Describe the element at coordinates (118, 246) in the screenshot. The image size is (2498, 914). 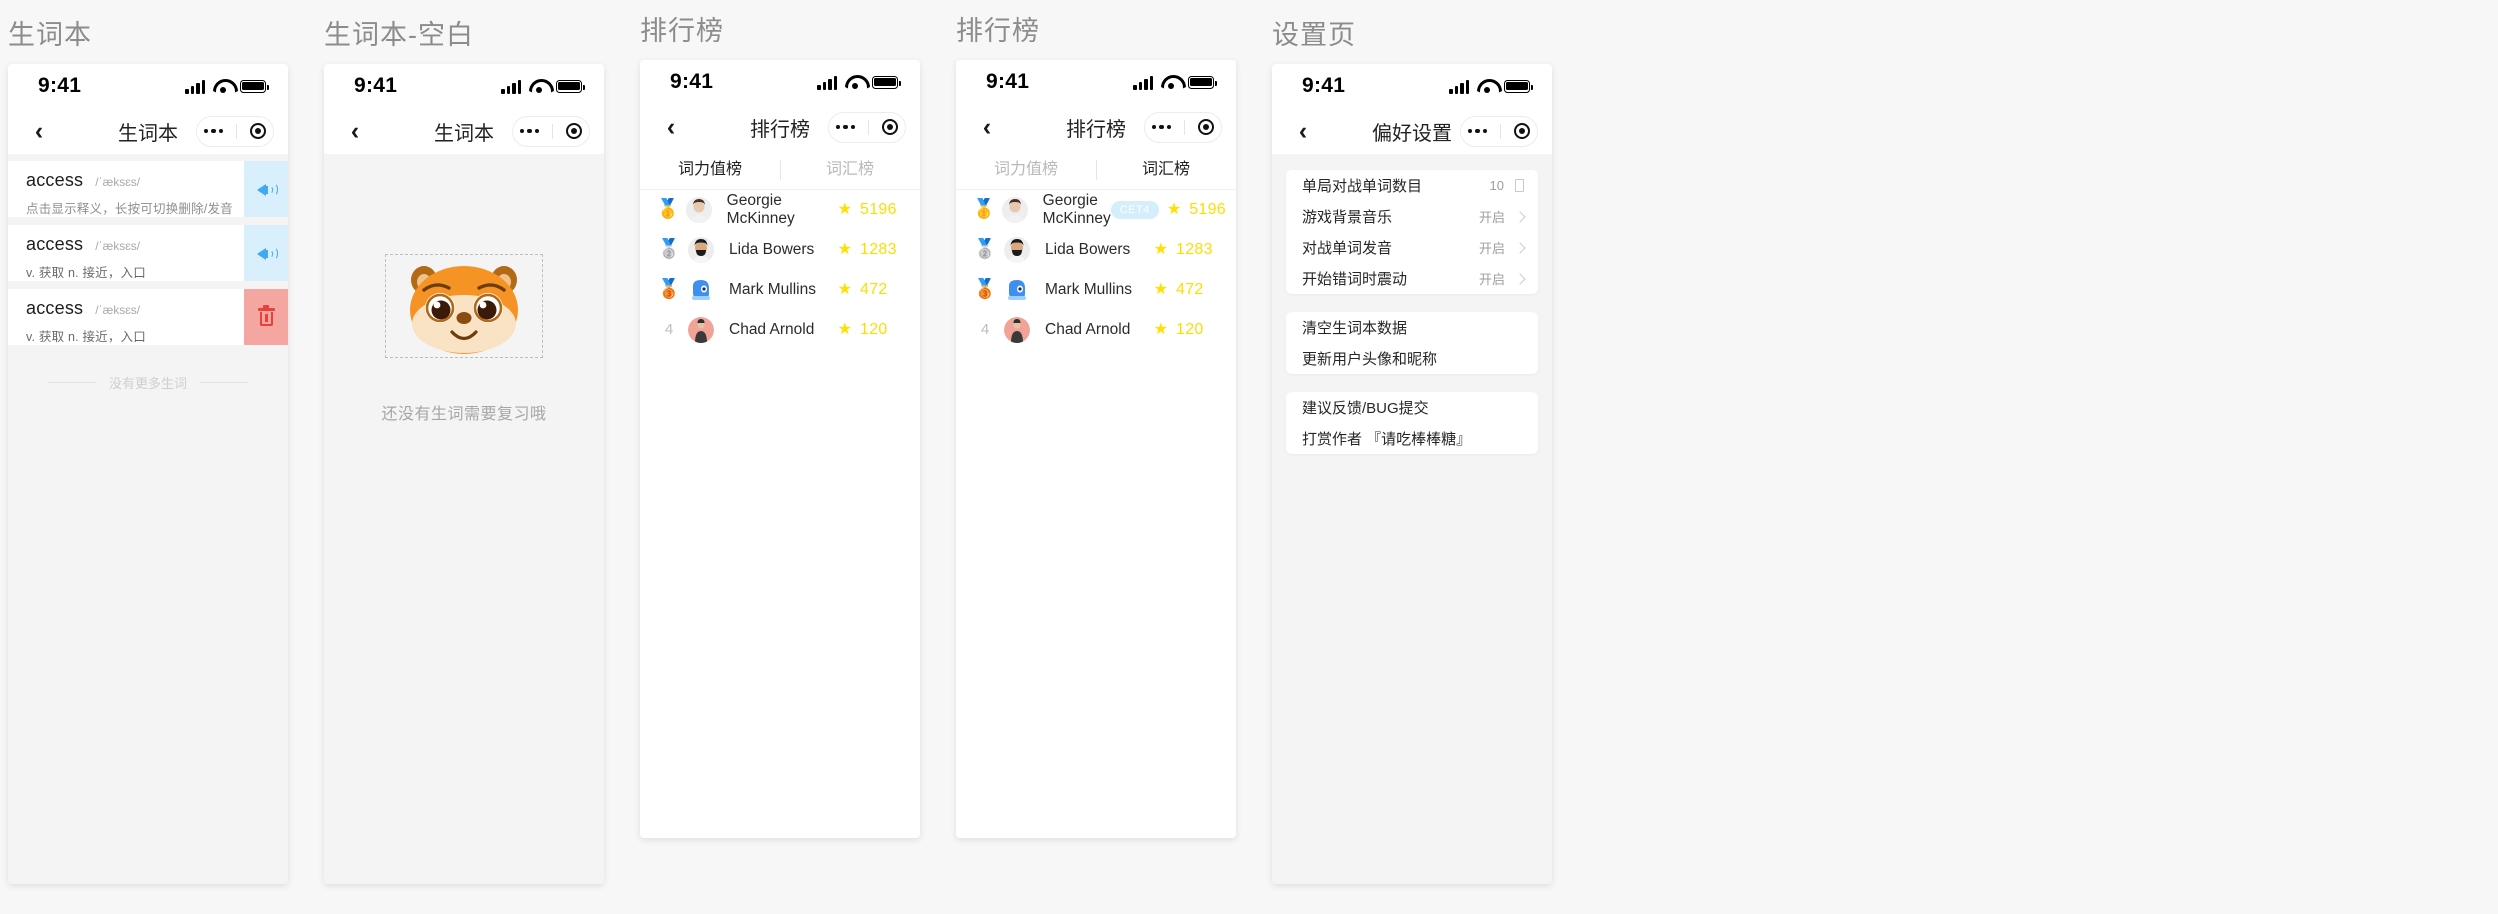
I see `phonetic-text: /ˈæksɛs/` at that location.